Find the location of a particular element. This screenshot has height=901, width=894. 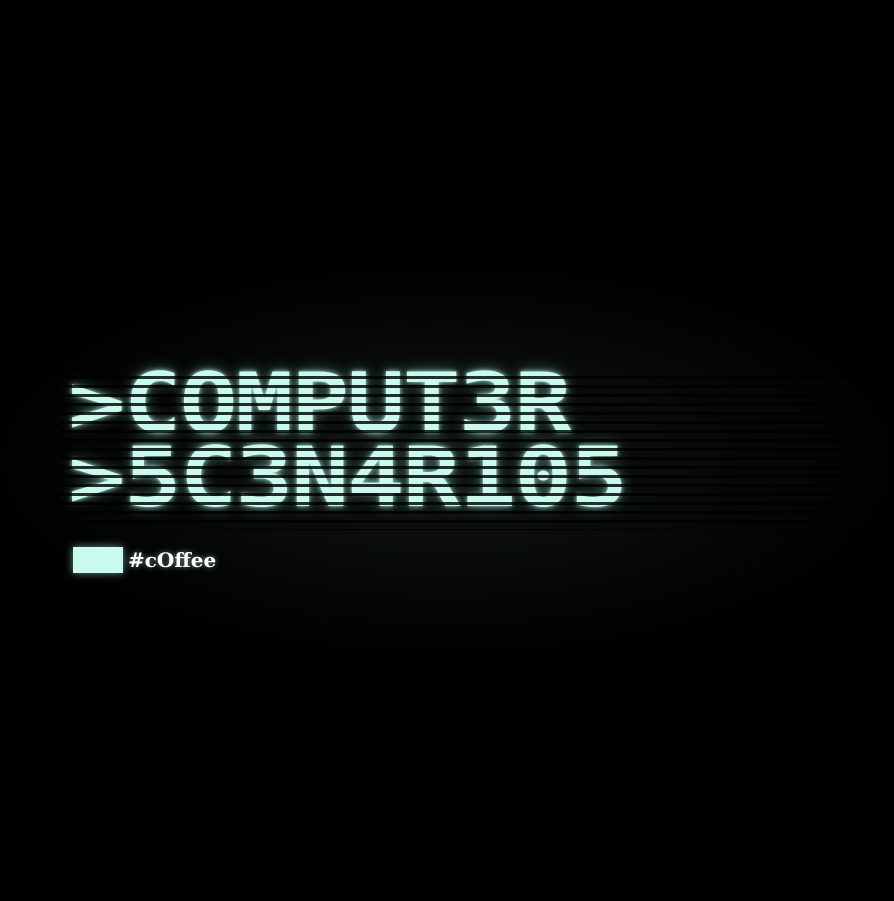

footer-tag: #cOffee is located at coordinates (144, 560).